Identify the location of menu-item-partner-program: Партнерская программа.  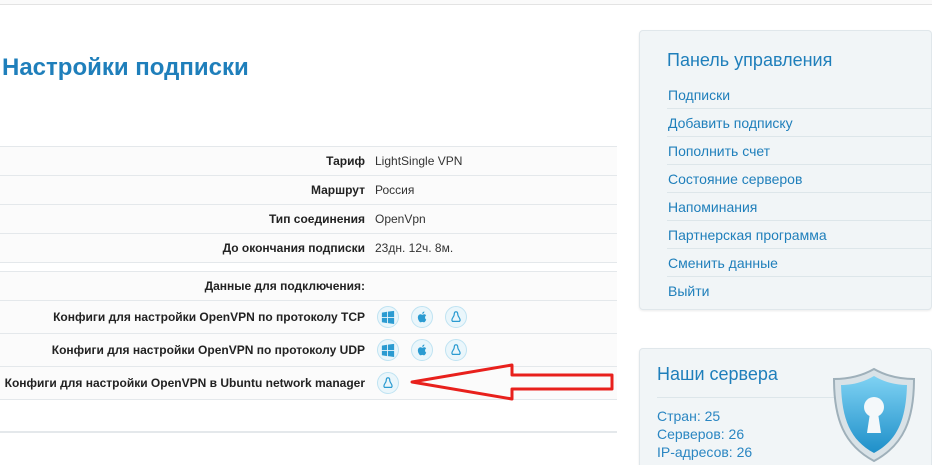
(799, 235).